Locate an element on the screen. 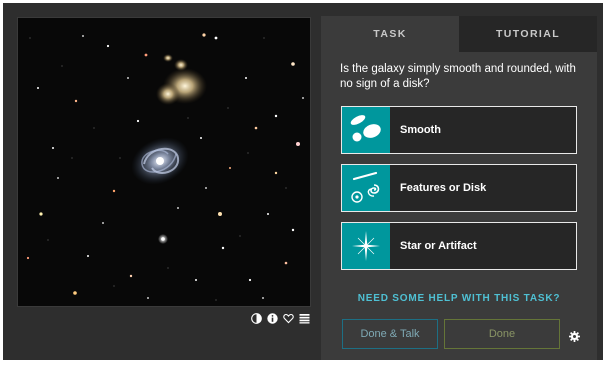  help-link: NEED SOME HELP WITH THIS TASK? is located at coordinates (459, 298).